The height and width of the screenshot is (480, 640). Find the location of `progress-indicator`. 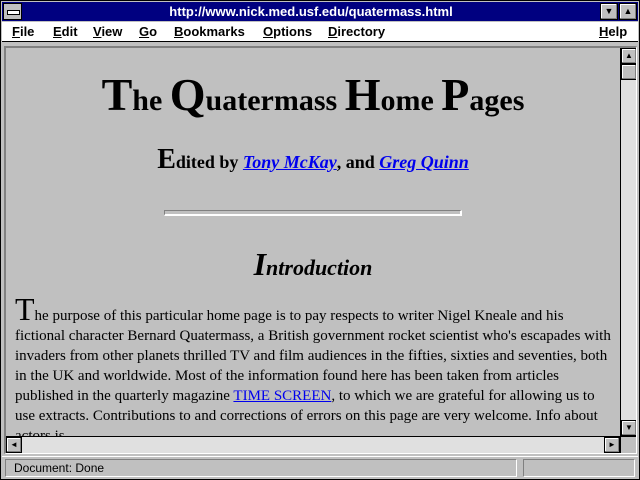

progress-indicator is located at coordinates (579, 468).